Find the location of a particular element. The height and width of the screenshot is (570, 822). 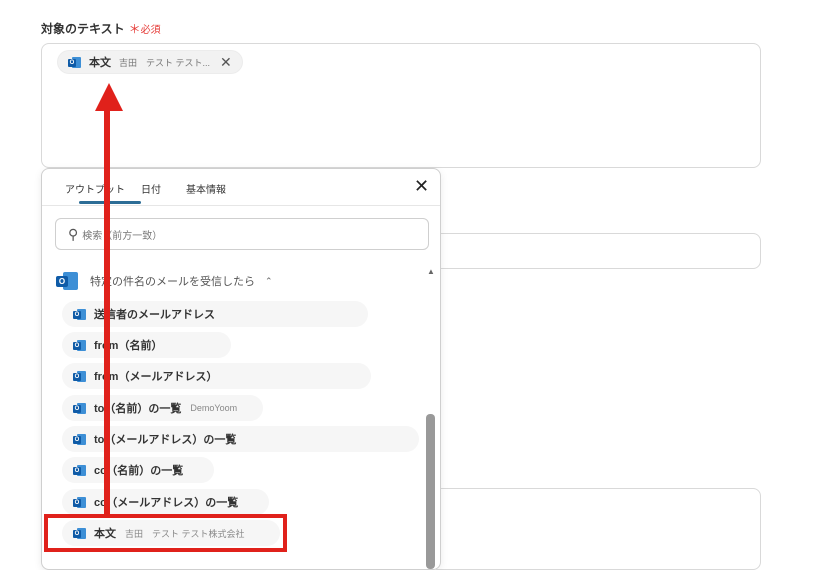

list-item: O to（名前）の一覧 DemoYoom is located at coordinates (162, 408).